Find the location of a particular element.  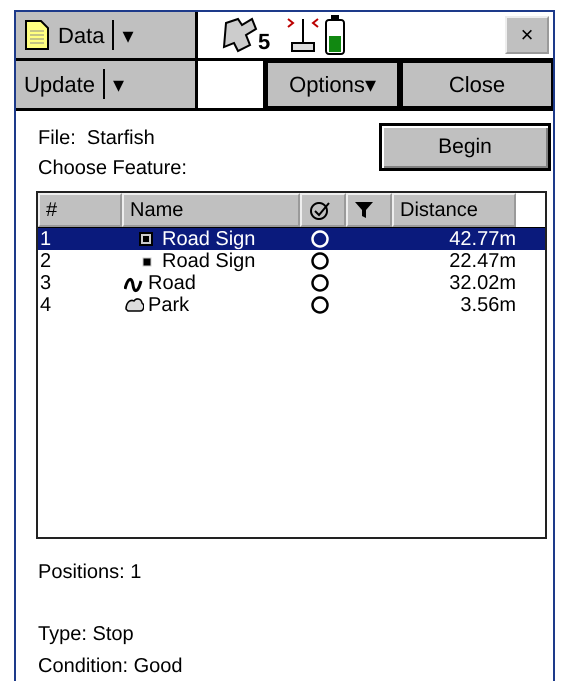

data-menu-button: Data ▾ is located at coordinates (107, 35).